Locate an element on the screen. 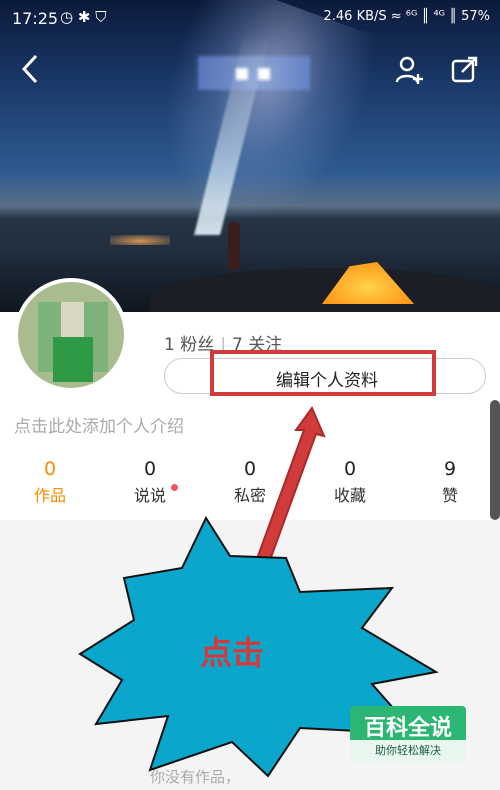 This screenshot has width=500, height=790. annotation-arrow is located at coordinates (291, 483).